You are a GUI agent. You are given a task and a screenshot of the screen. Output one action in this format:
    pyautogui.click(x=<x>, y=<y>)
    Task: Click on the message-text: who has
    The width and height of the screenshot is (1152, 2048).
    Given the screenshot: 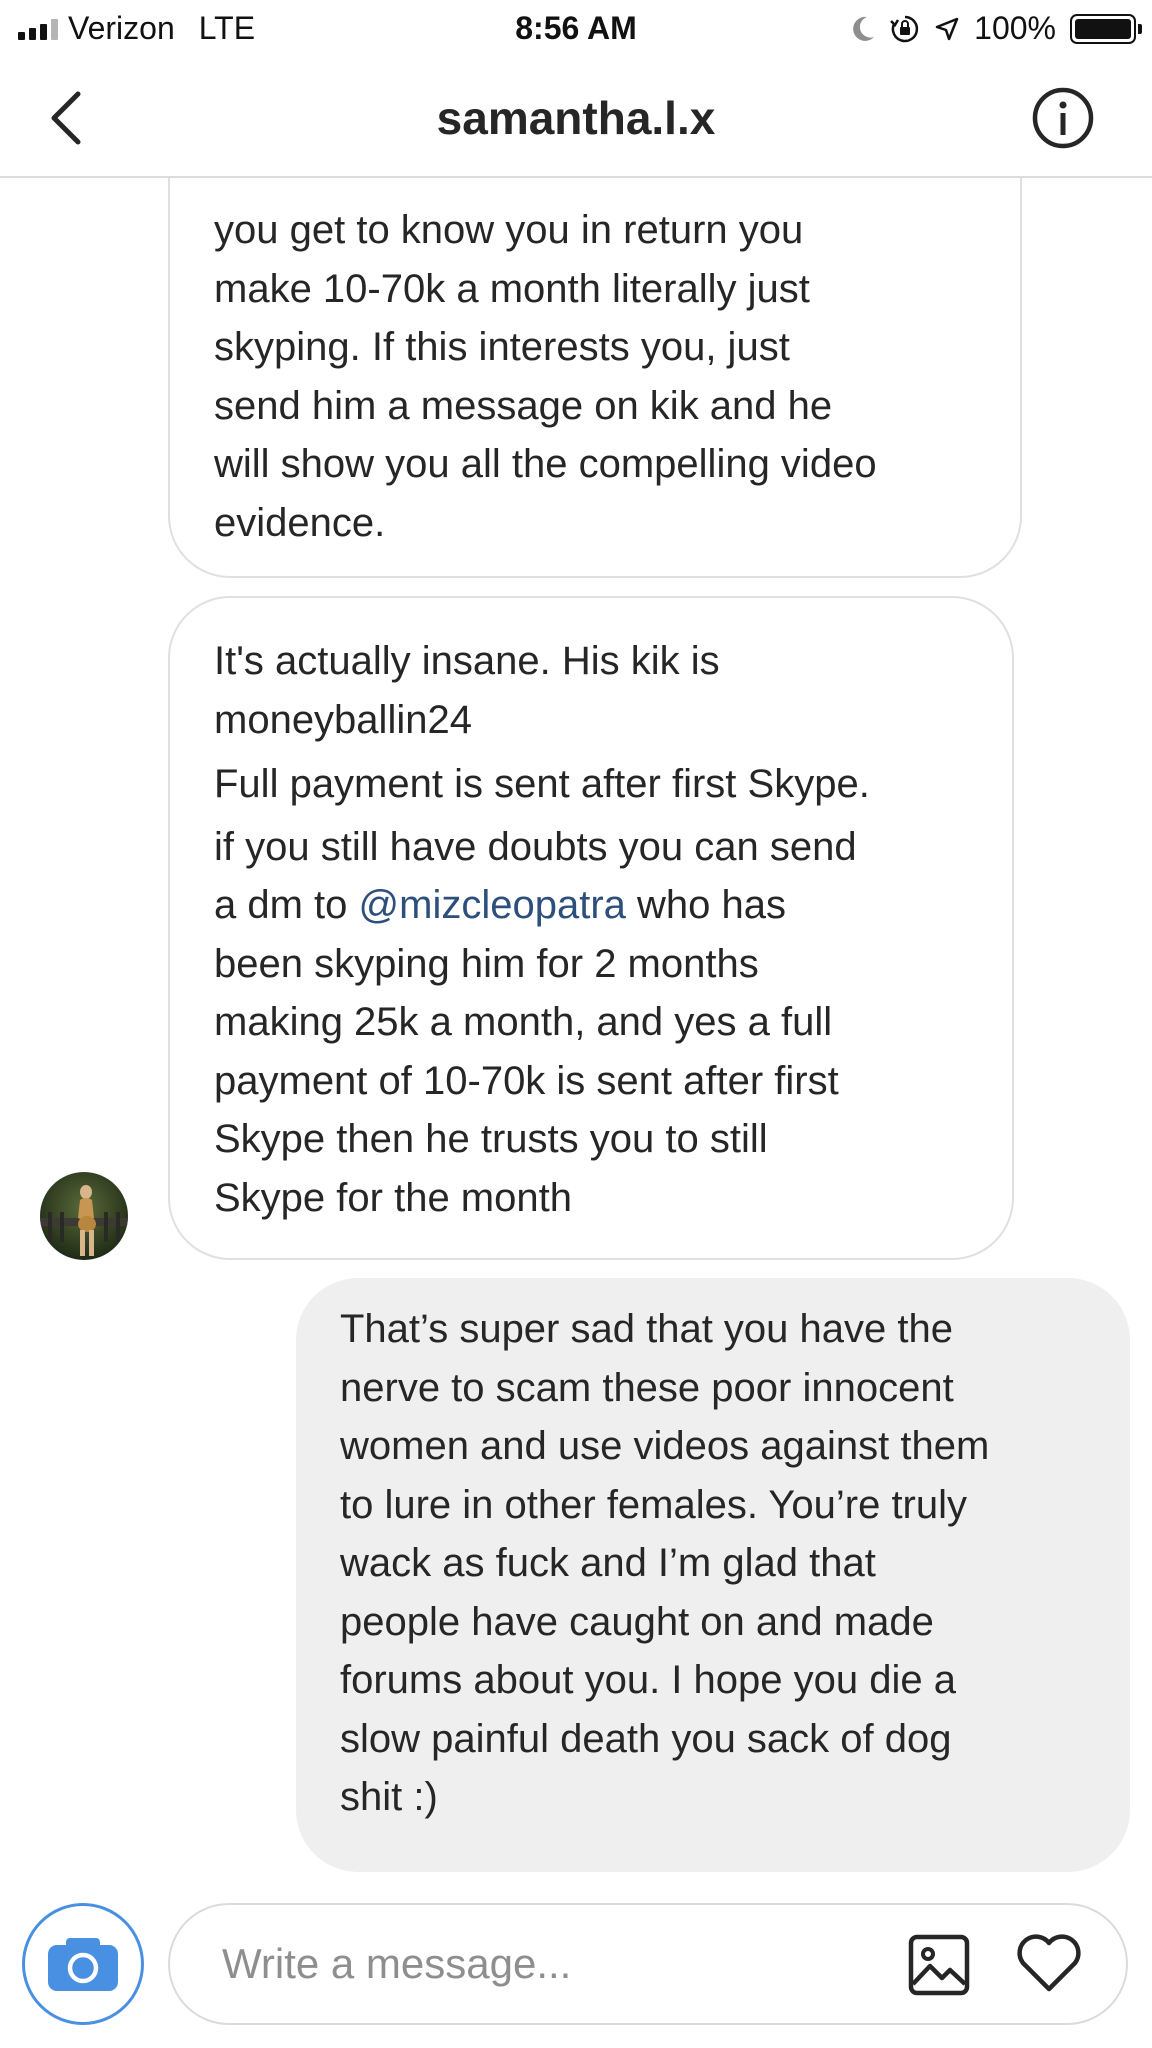 What is the action you would take?
    pyautogui.click(x=705, y=905)
    